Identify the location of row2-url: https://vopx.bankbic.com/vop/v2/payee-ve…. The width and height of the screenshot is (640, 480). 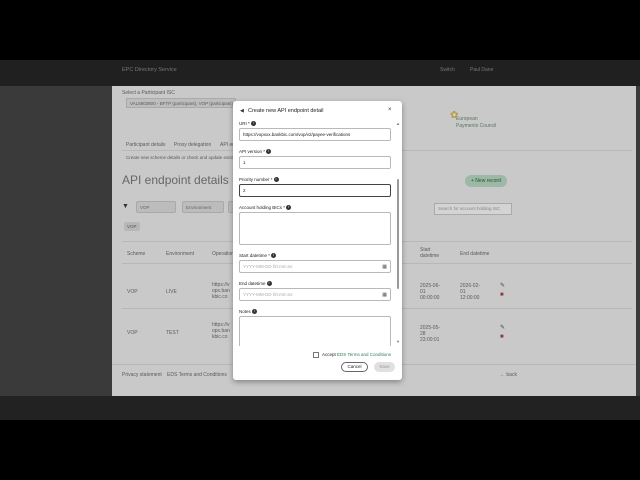
(221, 331).